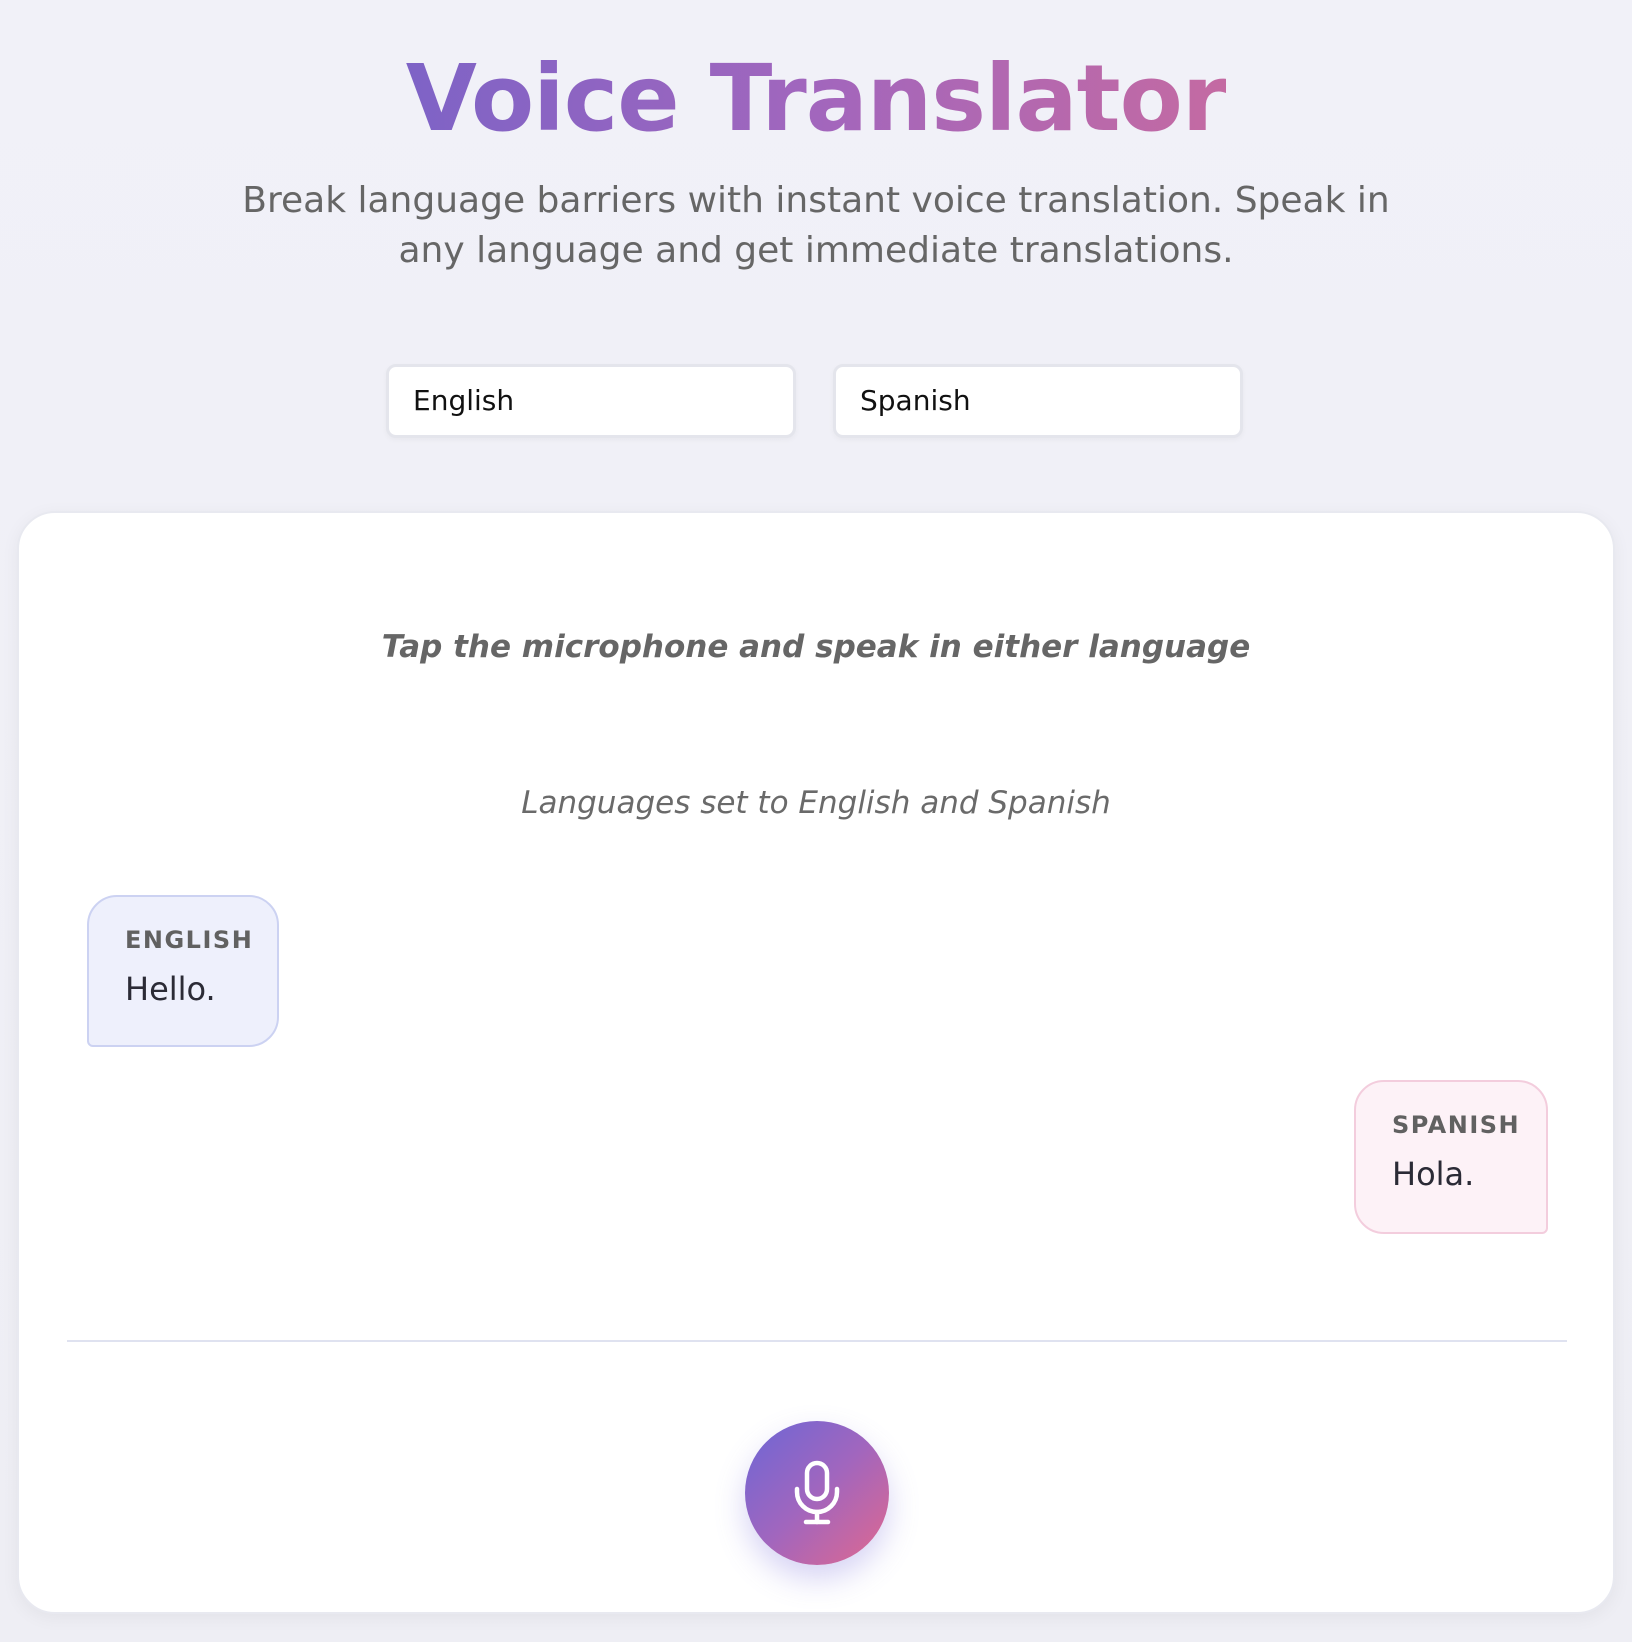  I want to click on message-text: Hola., so click(1433, 1174).